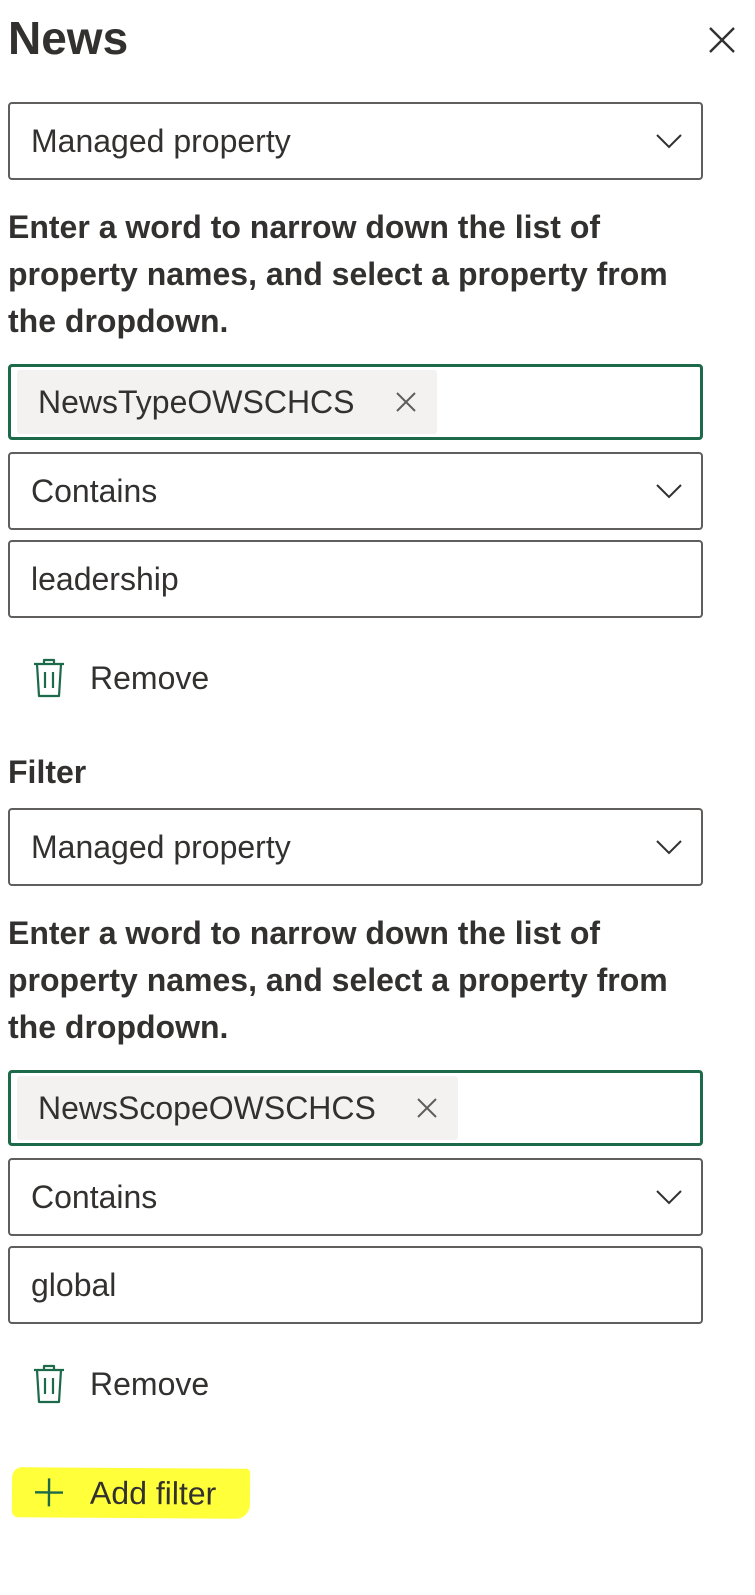  I want to click on close-icon, so click(722, 40).